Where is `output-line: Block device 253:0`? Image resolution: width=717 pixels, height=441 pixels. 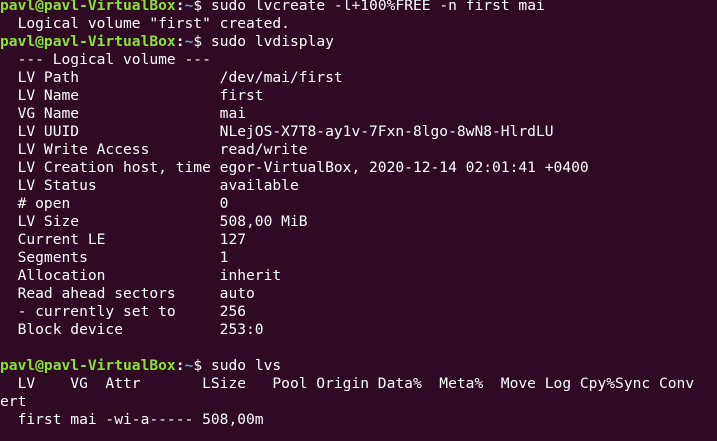
output-line: Block device 253:0 is located at coordinates (132, 329).